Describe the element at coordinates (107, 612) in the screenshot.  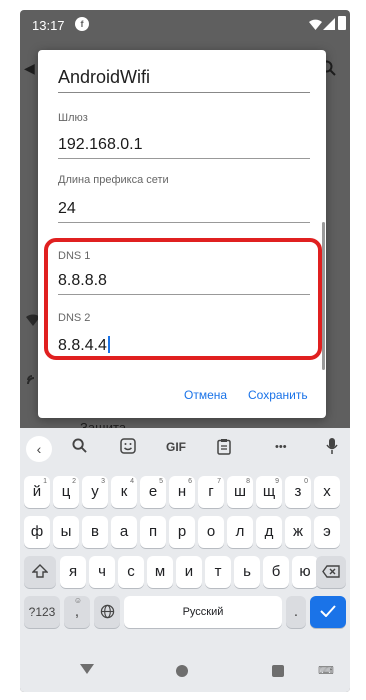
I see `language-globe-key` at that location.